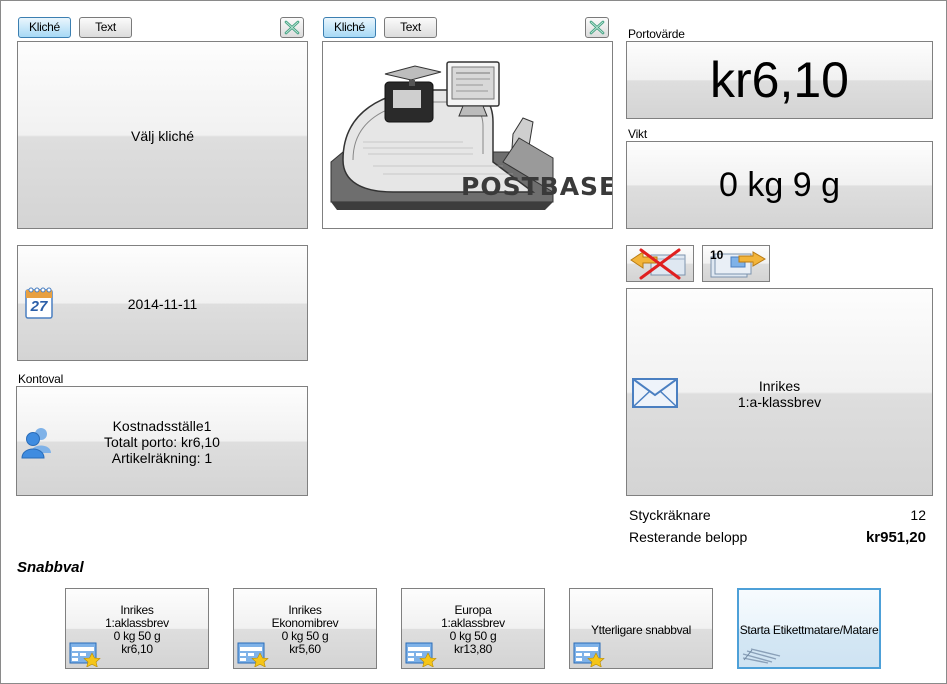 This screenshot has height=684, width=947. I want to click on remaining-amount-value: kr951,20, so click(895, 537).